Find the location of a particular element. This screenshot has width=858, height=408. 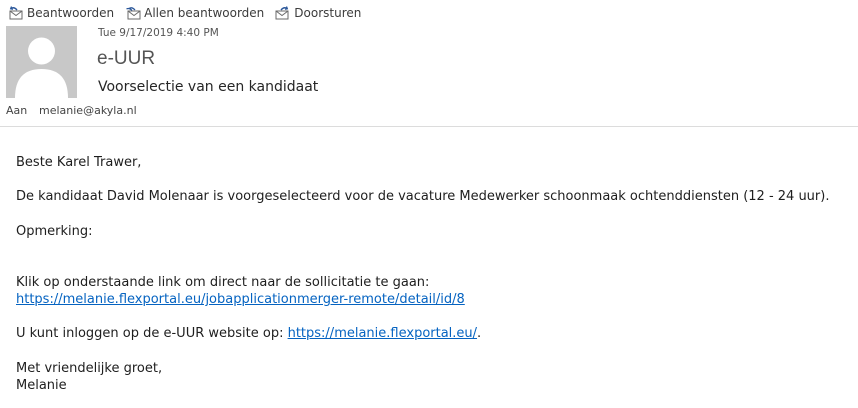

sent-datetime: Tue 9/17/2019 4:40 PM is located at coordinates (158, 33).